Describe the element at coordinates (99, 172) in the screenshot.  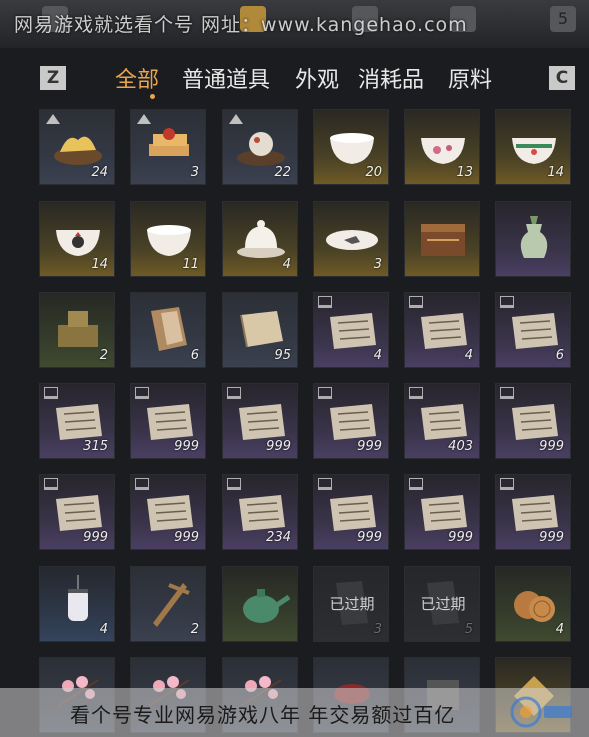
I see `item-quantity: 24` at that location.